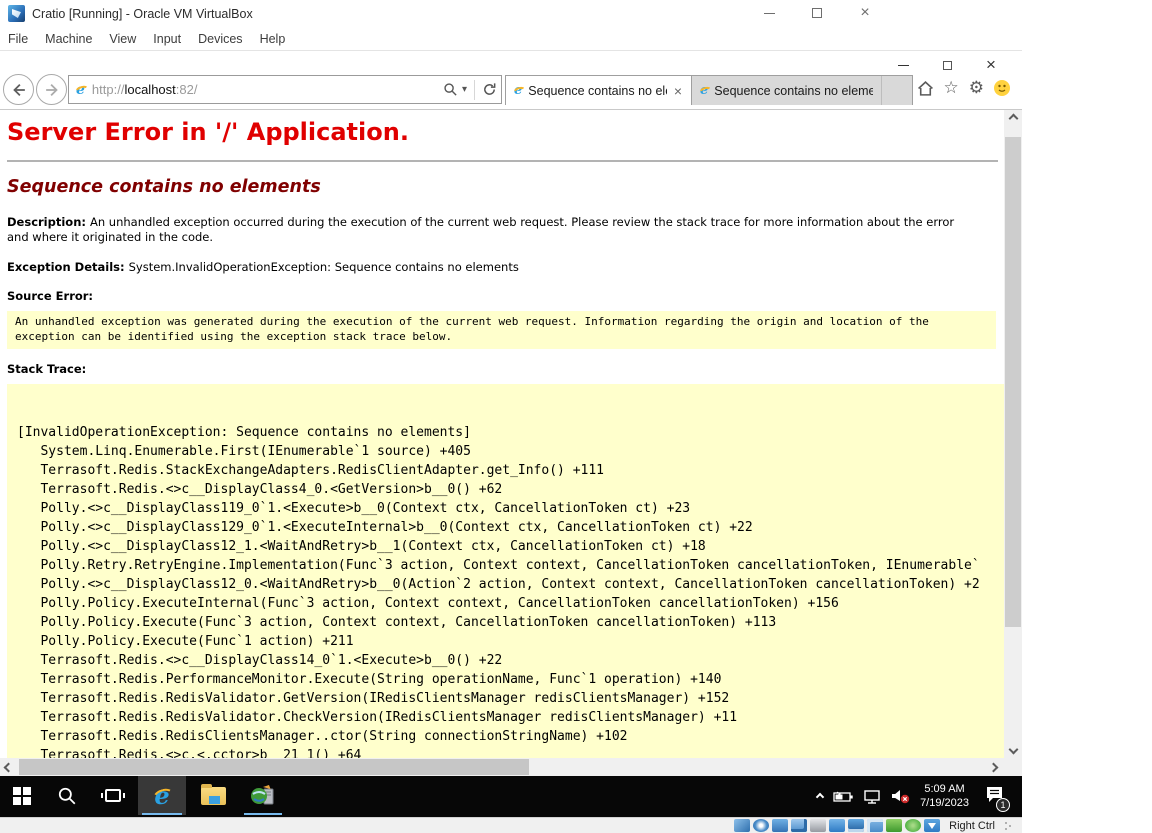  Describe the element at coordinates (1013, 382) in the screenshot. I see `vertical-scrollbar-thumb` at that location.